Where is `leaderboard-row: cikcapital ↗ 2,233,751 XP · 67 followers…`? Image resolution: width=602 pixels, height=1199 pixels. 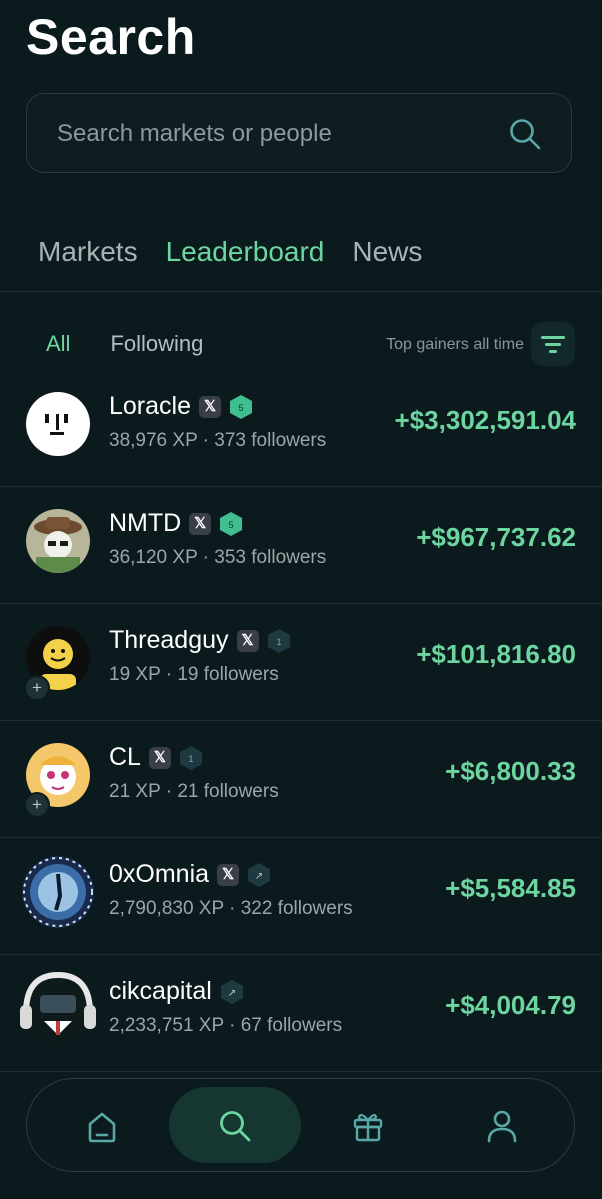 leaderboard-row: cikcapital ↗ 2,233,751 XP · 67 followers… is located at coordinates (301, 1013).